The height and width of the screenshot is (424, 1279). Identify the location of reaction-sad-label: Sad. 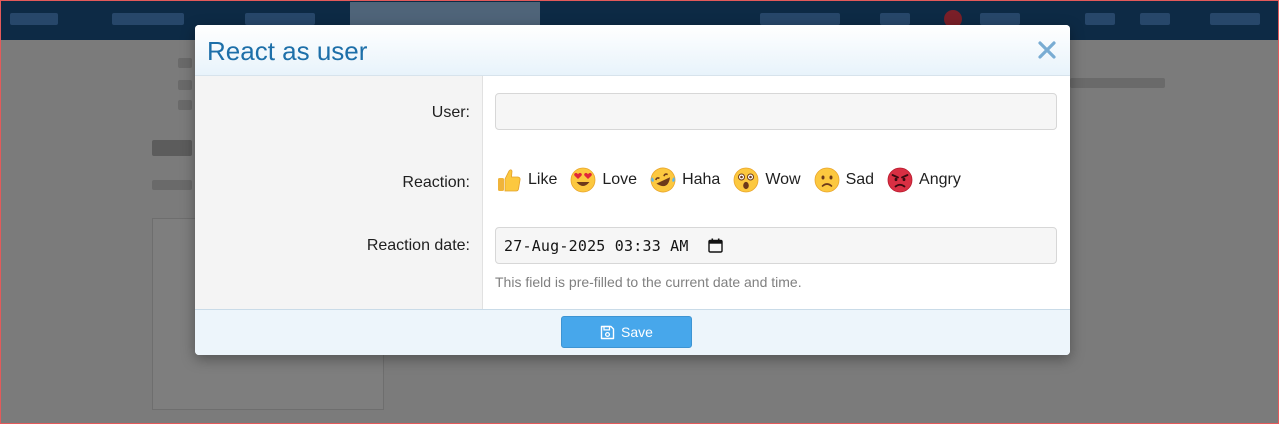
(860, 179).